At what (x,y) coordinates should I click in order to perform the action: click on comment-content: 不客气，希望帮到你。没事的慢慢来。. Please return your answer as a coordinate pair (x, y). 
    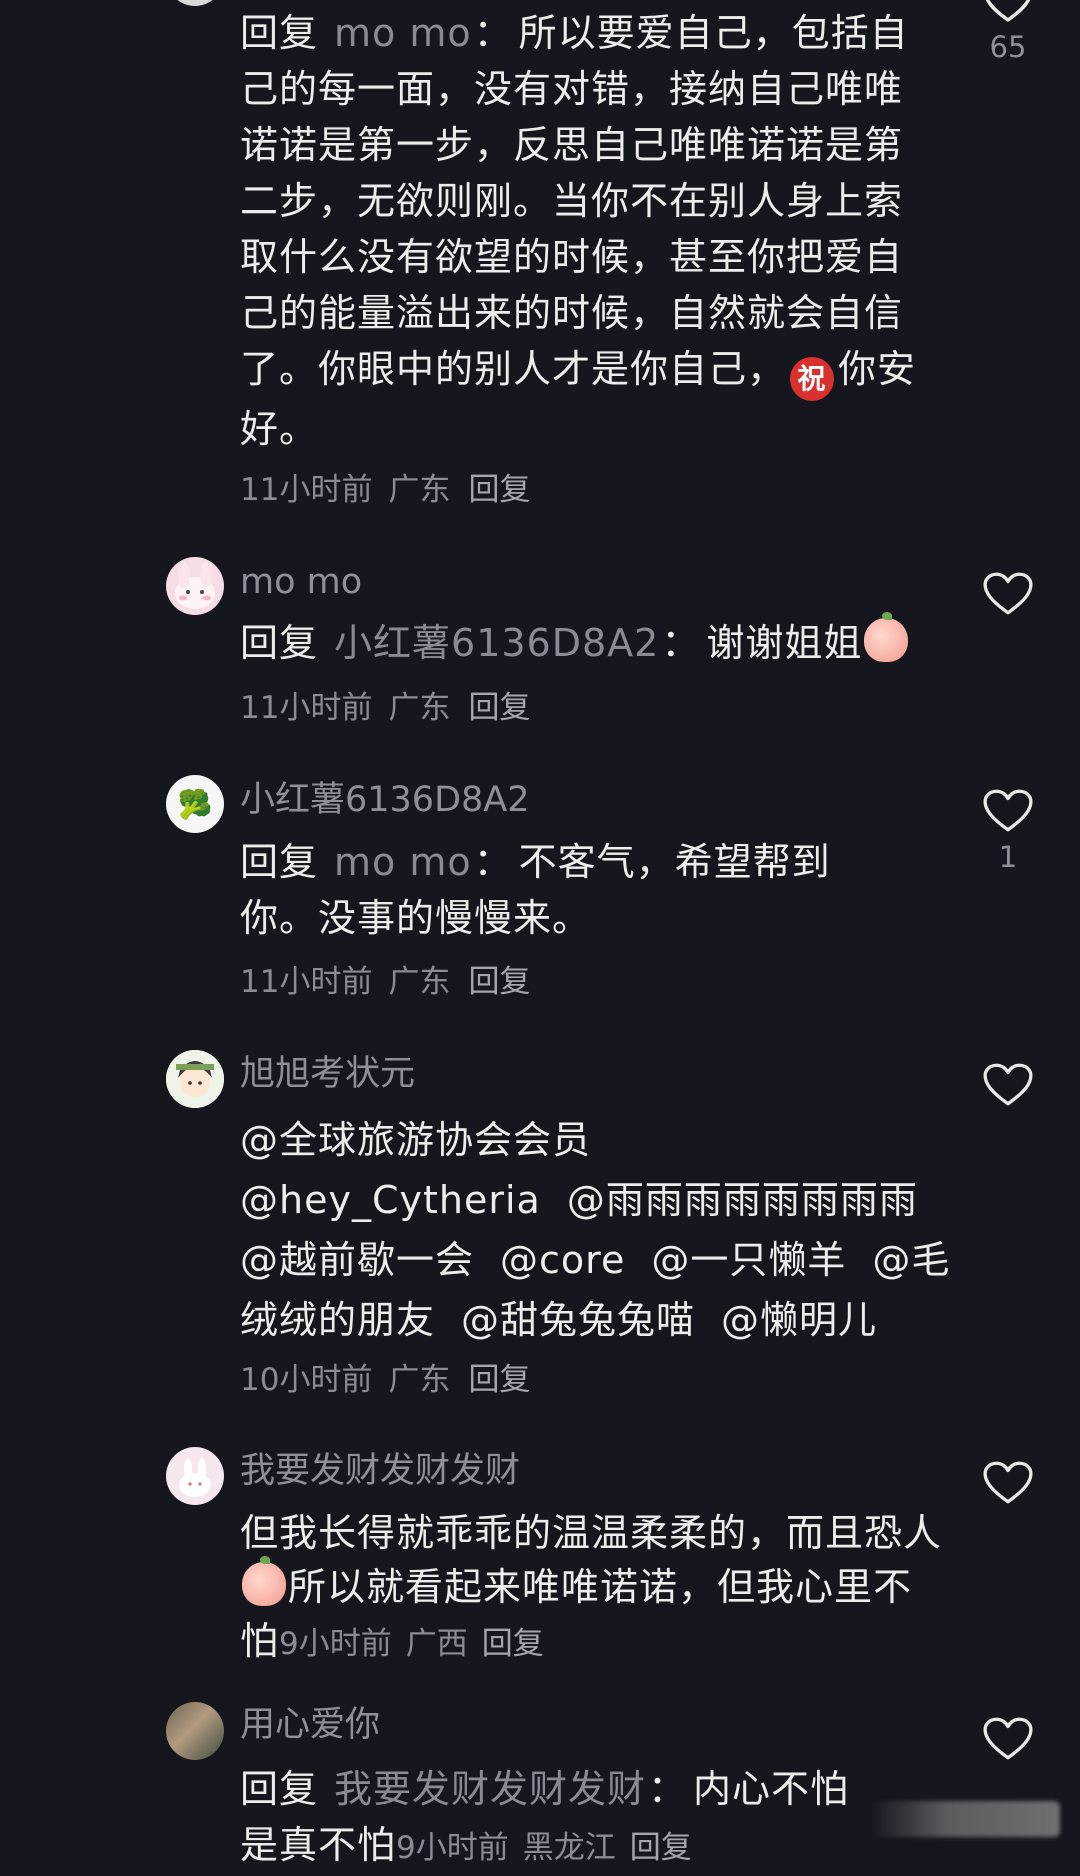
    Looking at the image, I should click on (535, 890).